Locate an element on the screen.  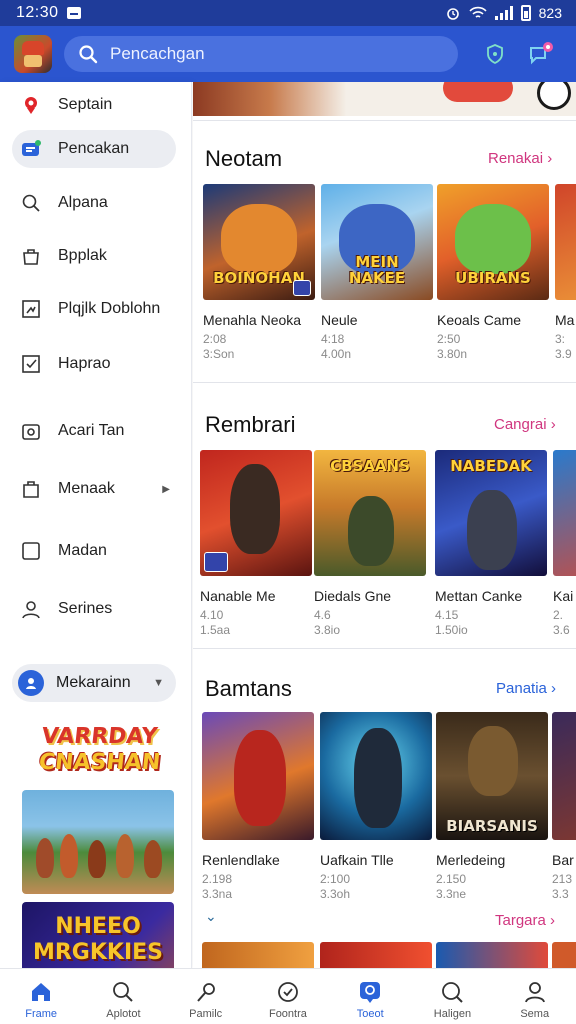
app-bar: Pencachgan is located at coordinates (288, 54).